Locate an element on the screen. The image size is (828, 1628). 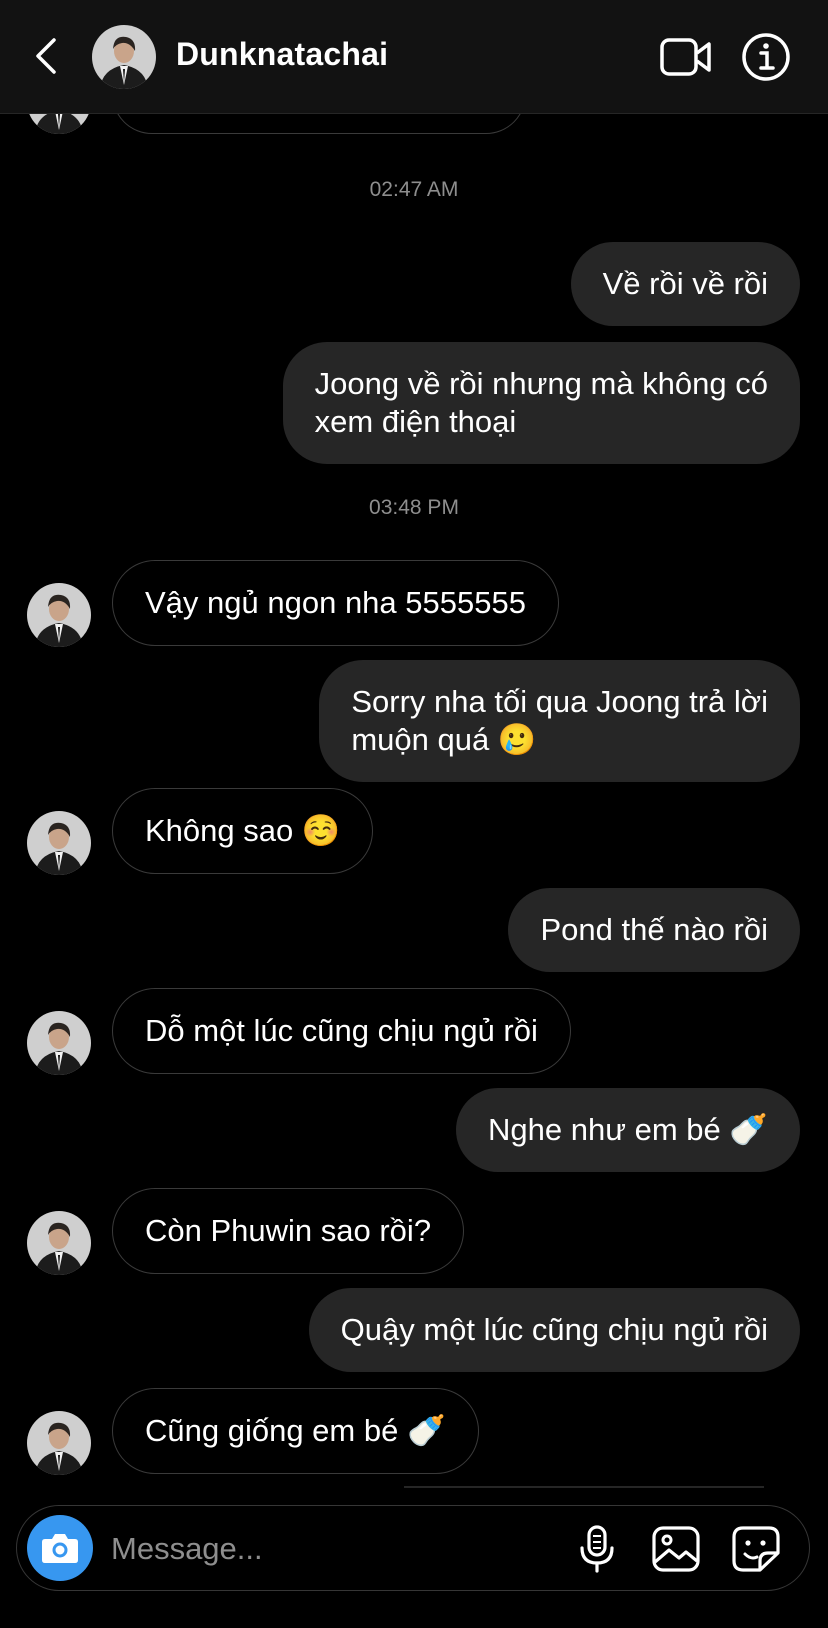
timestamp: 02:47 AM is located at coordinates (414, 189).